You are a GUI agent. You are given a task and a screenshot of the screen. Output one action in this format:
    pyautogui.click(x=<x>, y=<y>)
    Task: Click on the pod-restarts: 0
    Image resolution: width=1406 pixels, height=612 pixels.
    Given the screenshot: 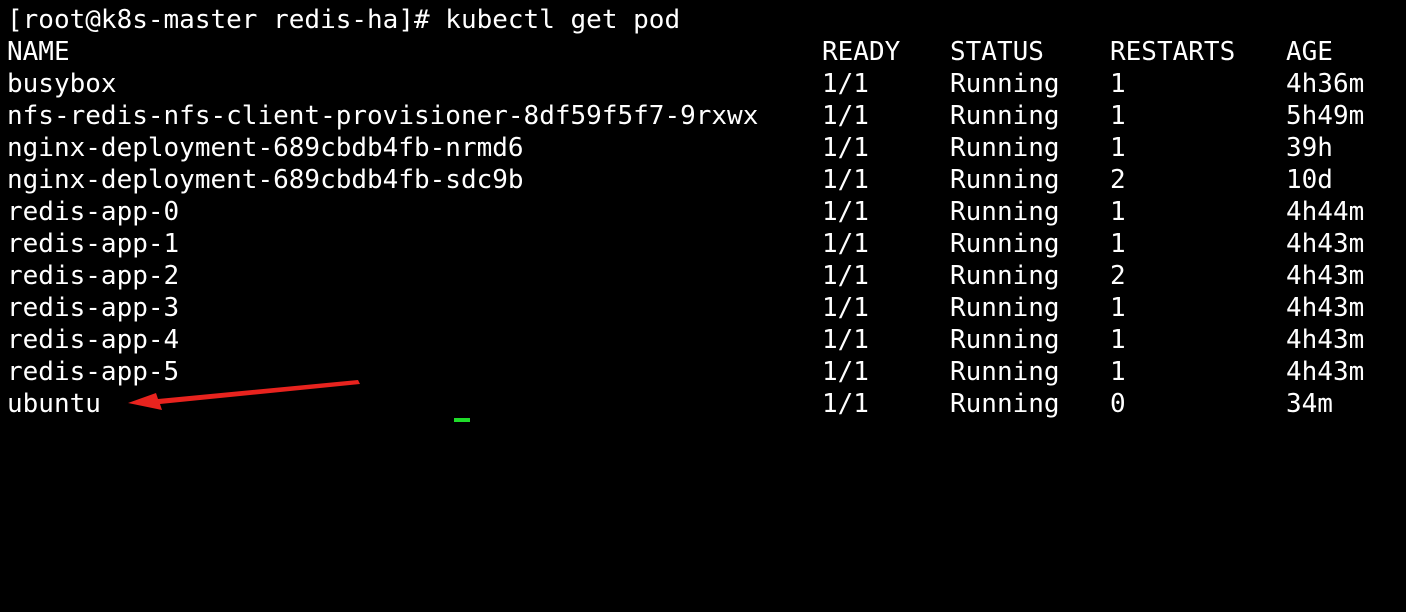 What is the action you would take?
    pyautogui.click(x=1118, y=404)
    